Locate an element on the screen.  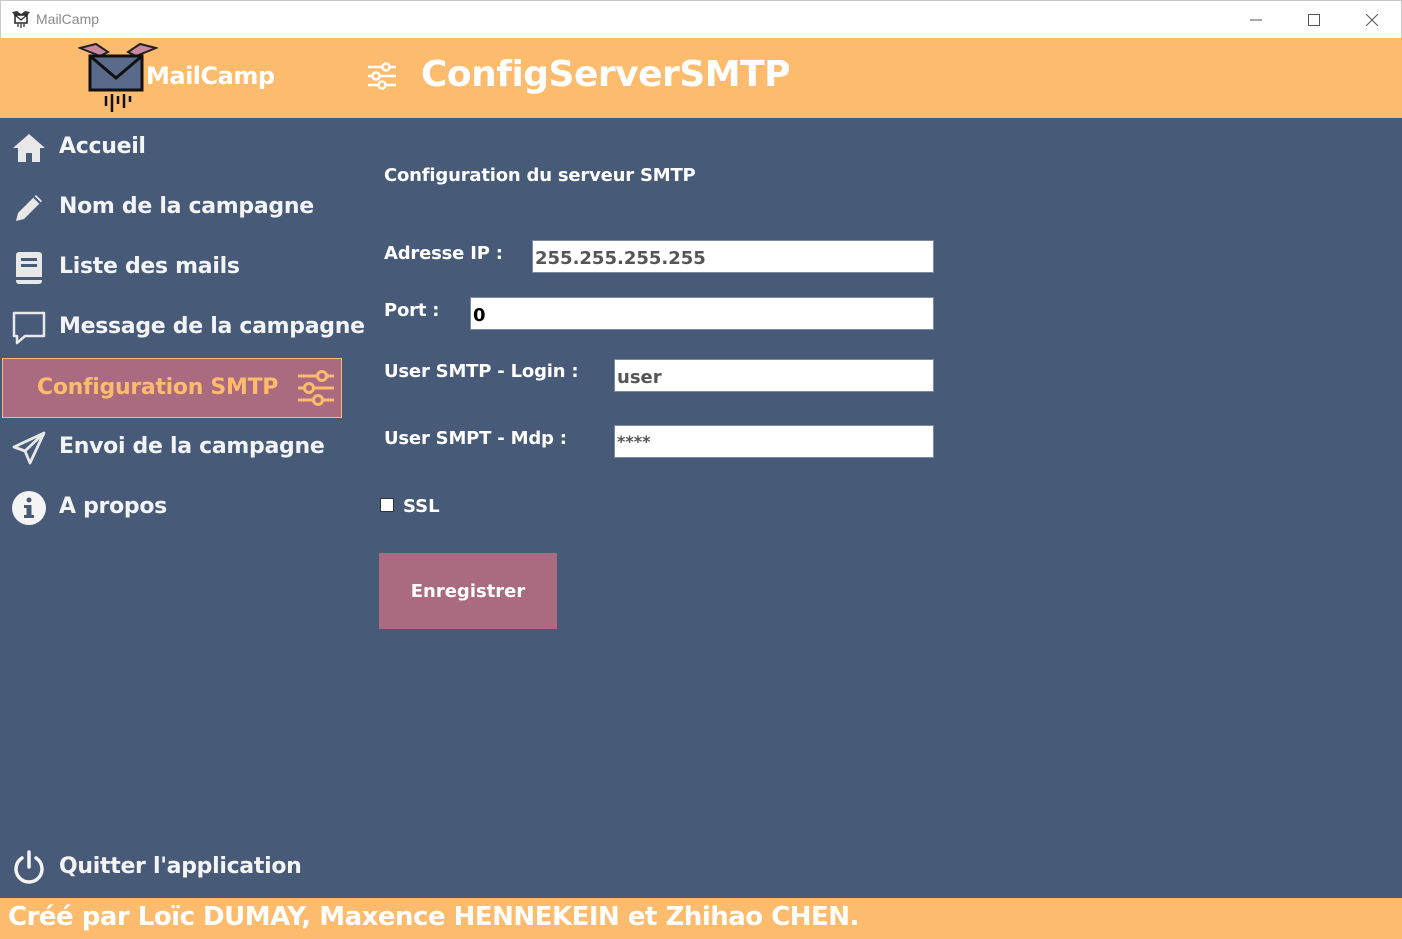
app-header: MailCamp ConfigServerSMTP is located at coordinates (701, 78).